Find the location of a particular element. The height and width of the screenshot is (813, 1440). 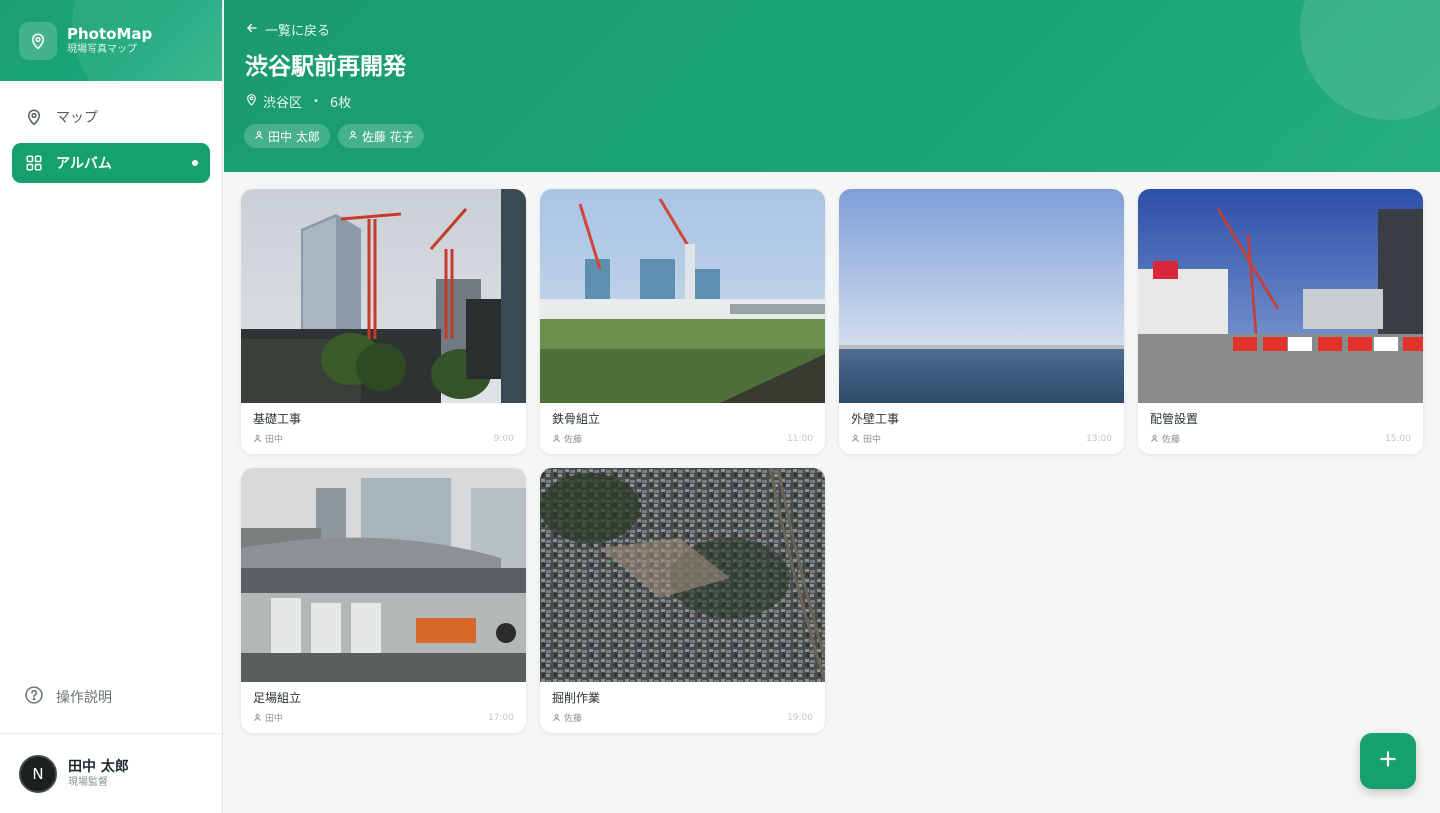

photo-time: 11:00 is located at coordinates (800, 438).